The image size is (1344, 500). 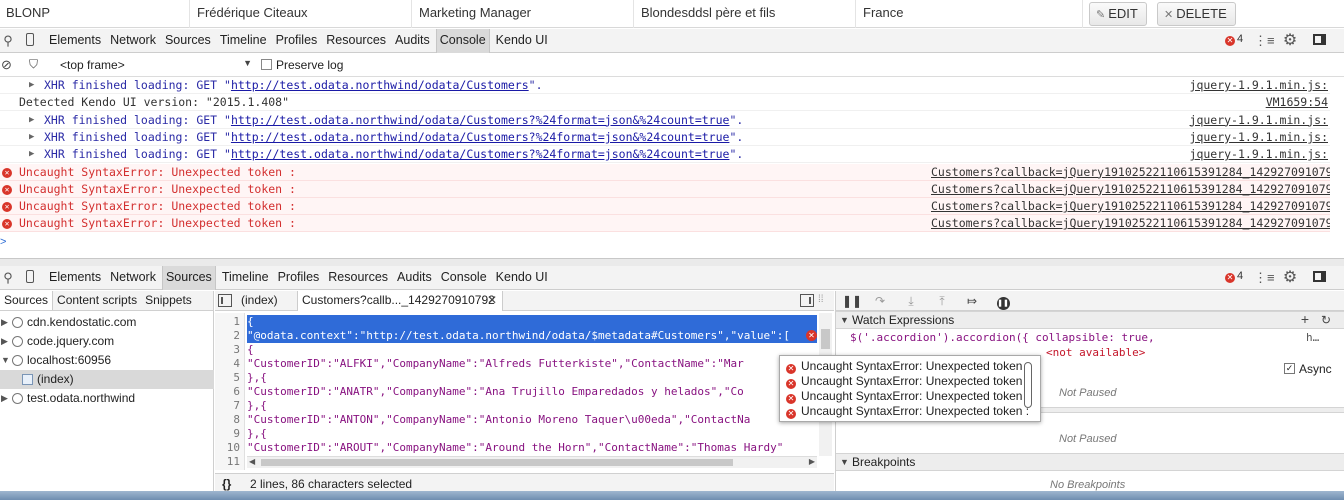 What do you see at coordinates (532, 462) in the screenshot?
I see `editor-horizontal-scrollbar: ◀ ▶` at bounding box center [532, 462].